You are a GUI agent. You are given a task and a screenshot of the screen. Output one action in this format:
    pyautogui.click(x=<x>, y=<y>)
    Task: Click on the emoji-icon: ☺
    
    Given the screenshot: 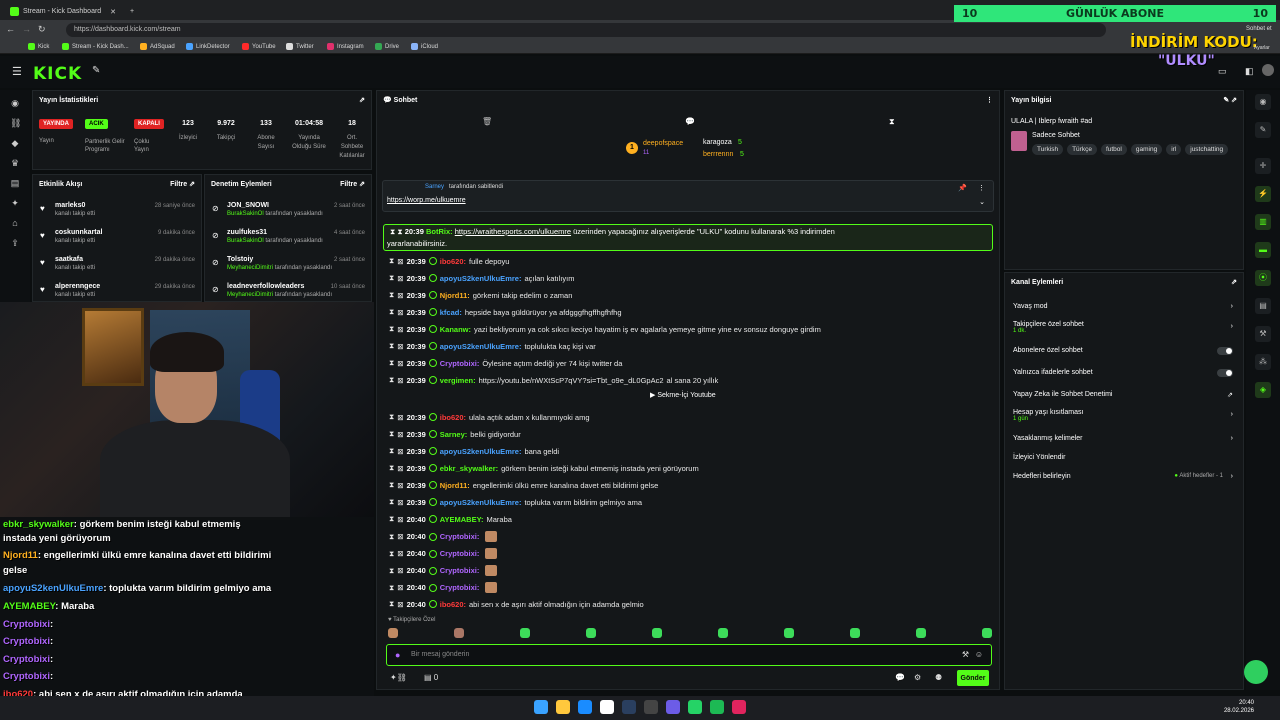 What is the action you would take?
    pyautogui.click(x=979, y=654)
    